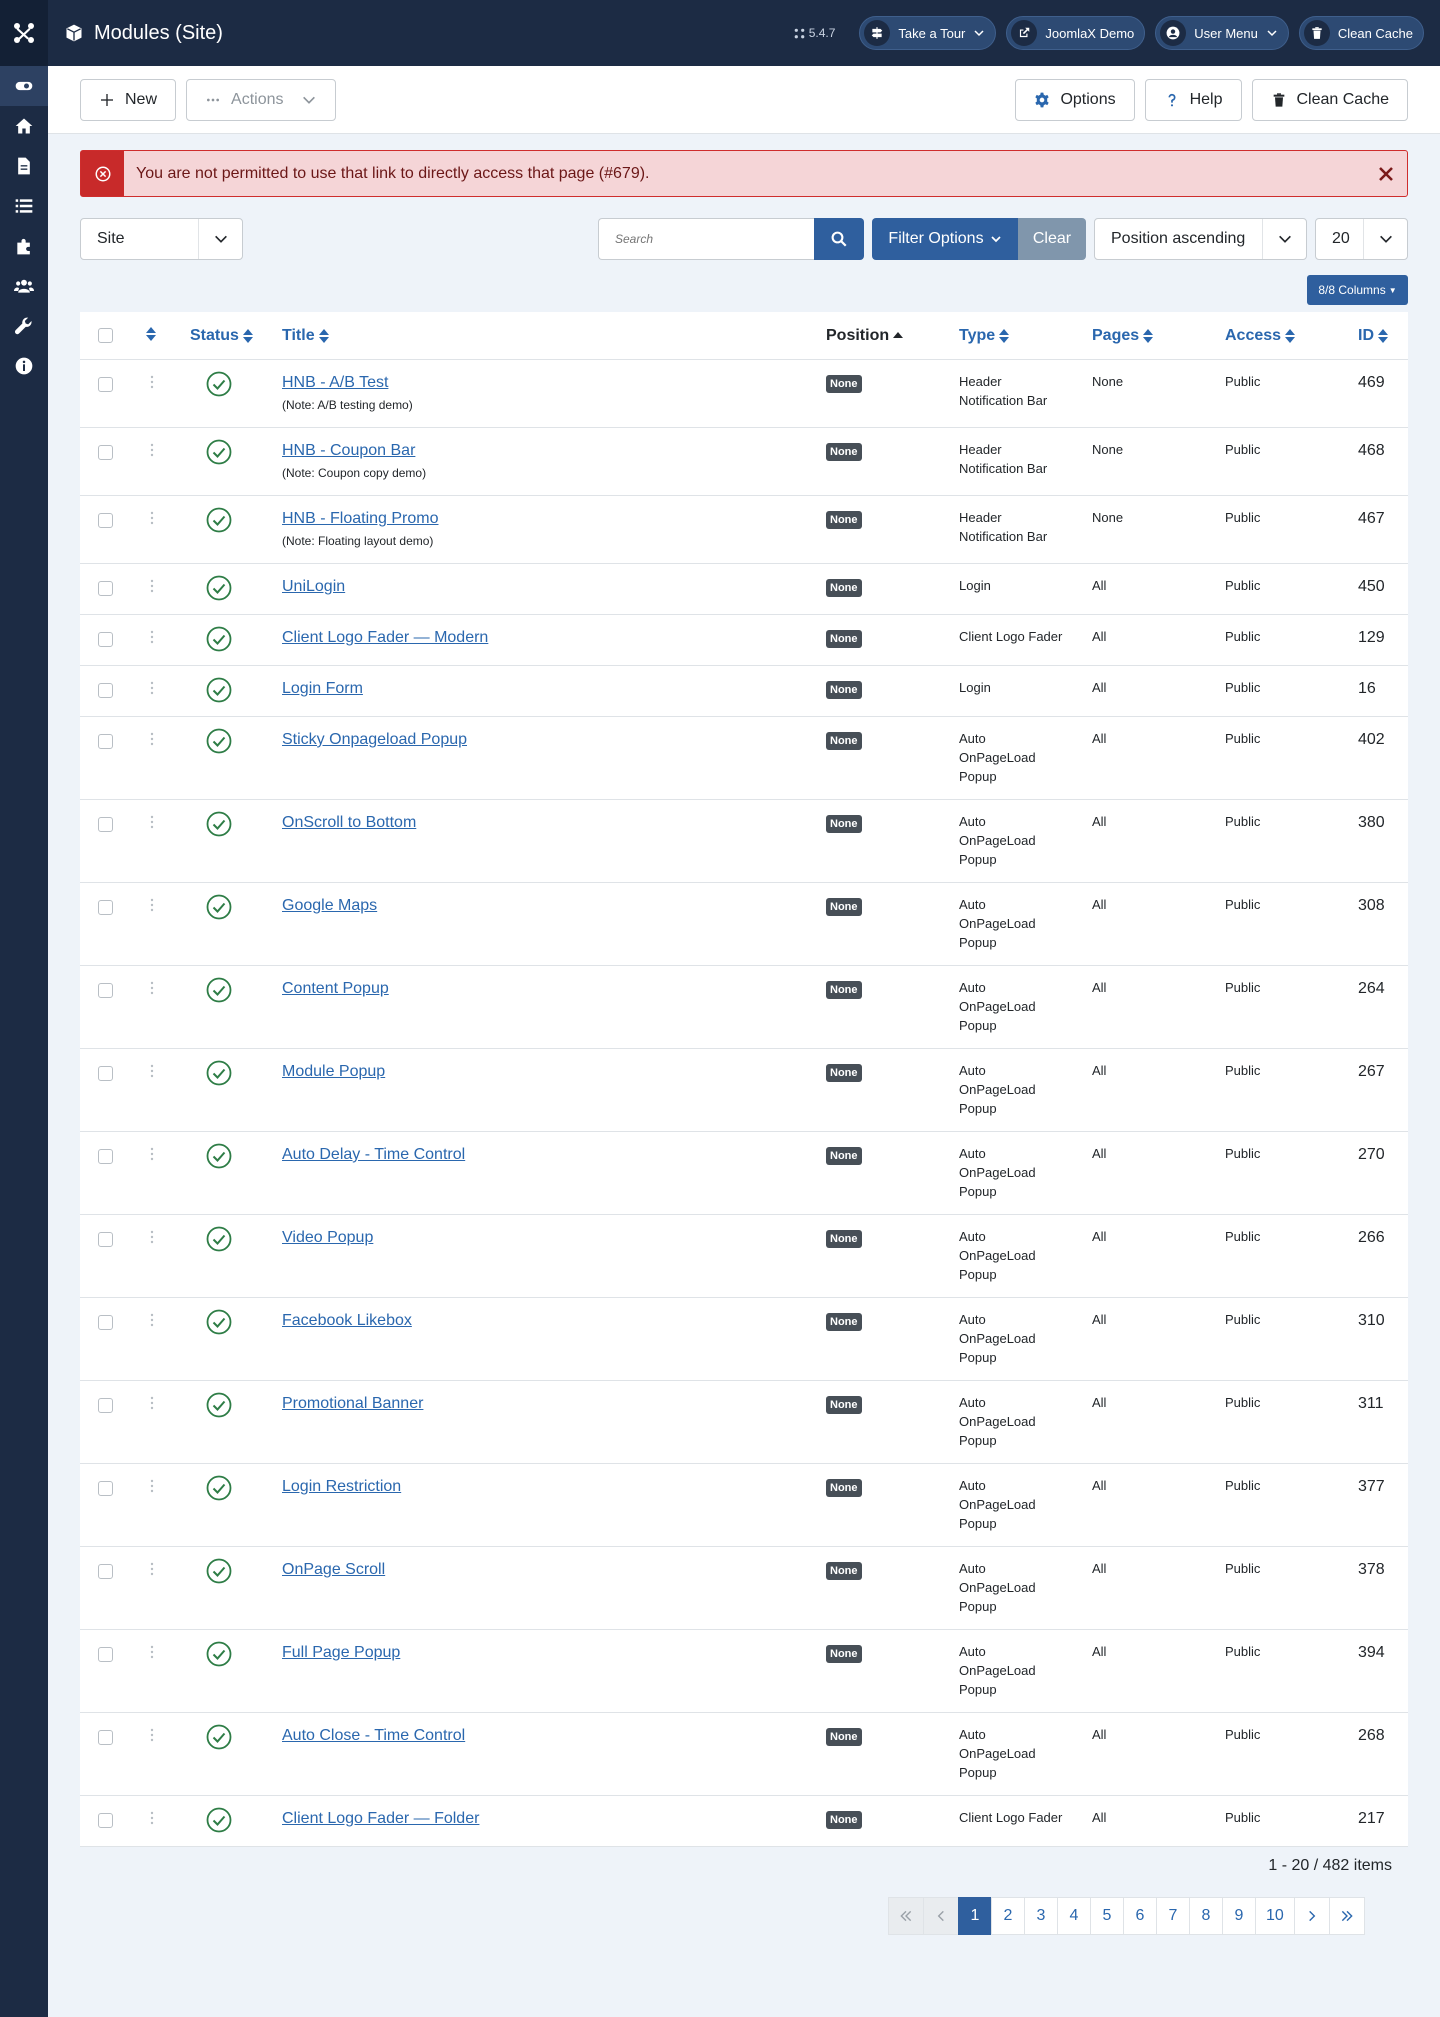 Image resolution: width=1440 pixels, height=2017 pixels. What do you see at coordinates (24, 206) in the screenshot?
I see `list-icon` at bounding box center [24, 206].